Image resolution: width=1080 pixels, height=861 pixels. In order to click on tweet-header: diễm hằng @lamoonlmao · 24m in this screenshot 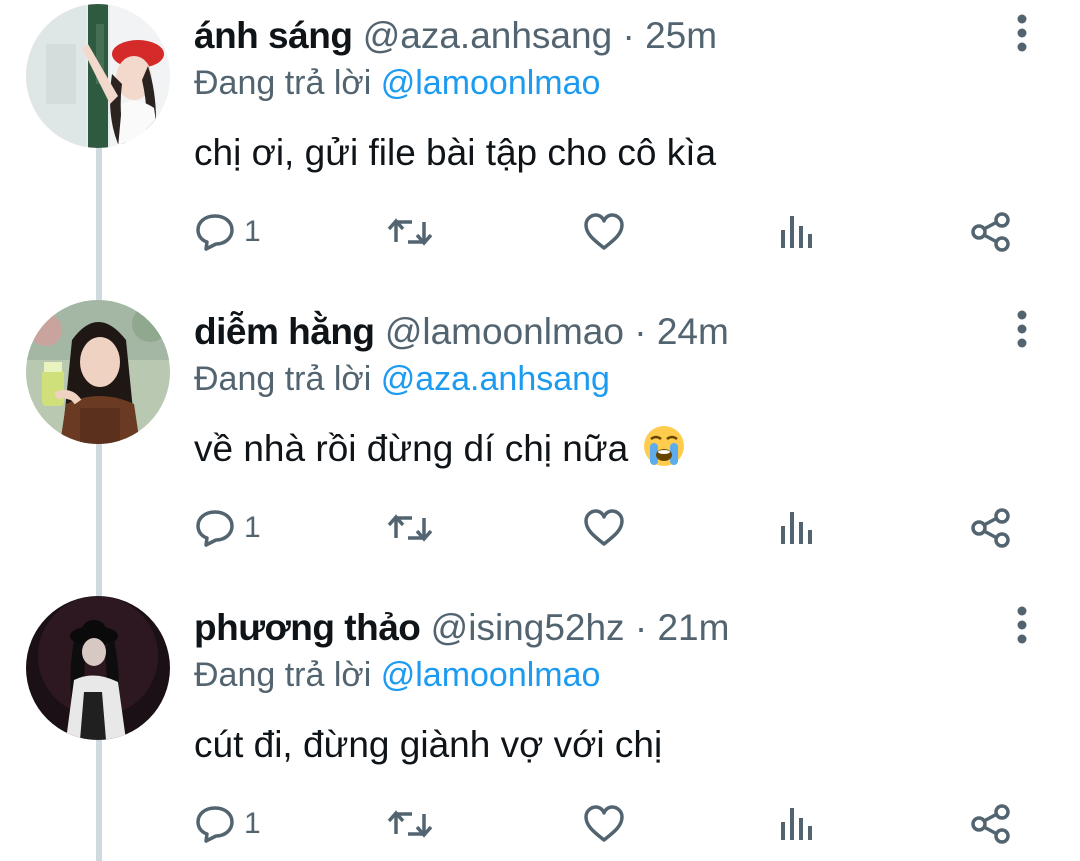, I will do `click(461, 332)`.